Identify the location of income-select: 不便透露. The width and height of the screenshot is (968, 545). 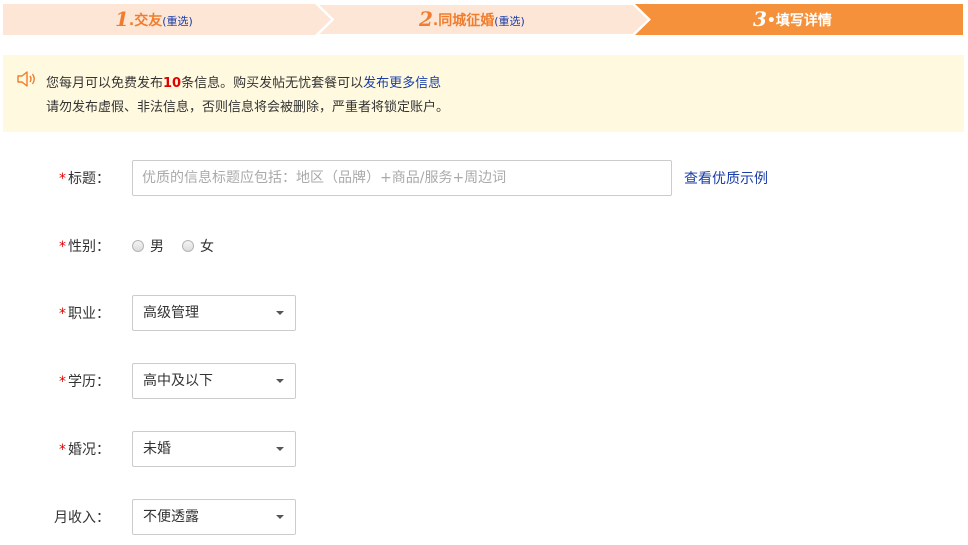
(214, 517).